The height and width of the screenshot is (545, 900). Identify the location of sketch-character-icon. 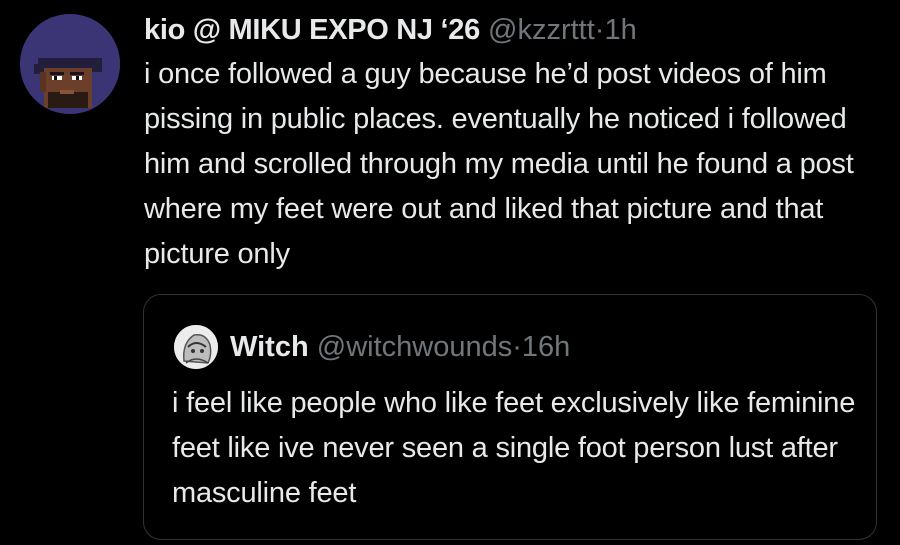
(196, 347).